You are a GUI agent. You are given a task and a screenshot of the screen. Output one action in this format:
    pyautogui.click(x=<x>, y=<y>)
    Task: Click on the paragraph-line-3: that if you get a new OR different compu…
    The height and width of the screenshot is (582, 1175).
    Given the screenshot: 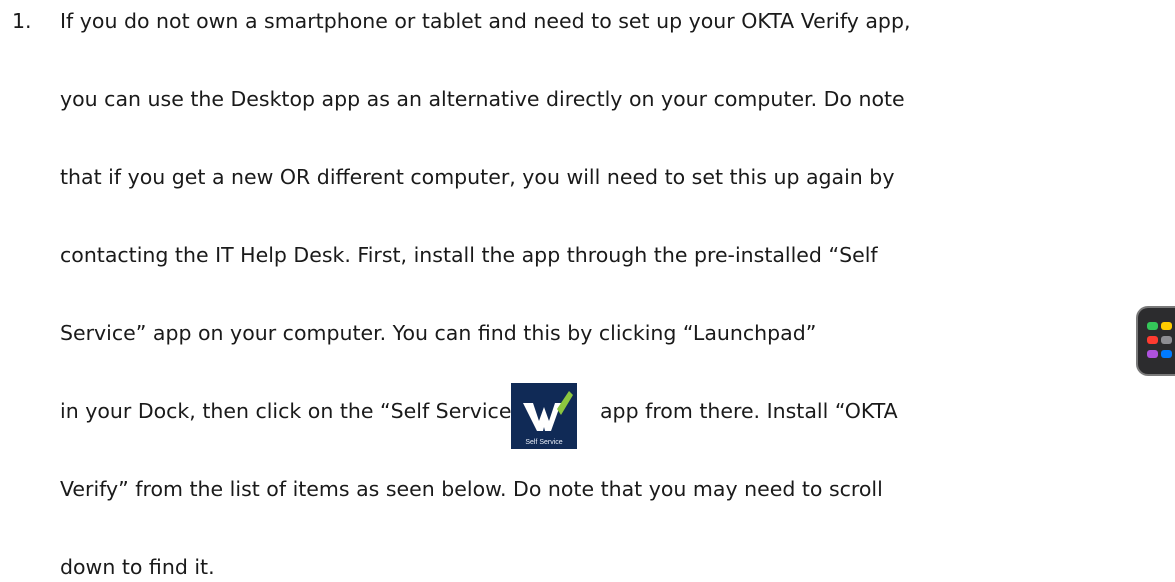 What is the action you would take?
    pyautogui.click(x=477, y=177)
    